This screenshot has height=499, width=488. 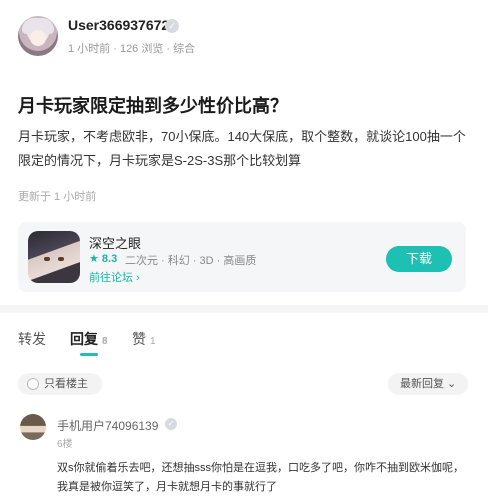 What do you see at coordinates (118, 25) in the screenshot?
I see `author-name: User366937672` at bounding box center [118, 25].